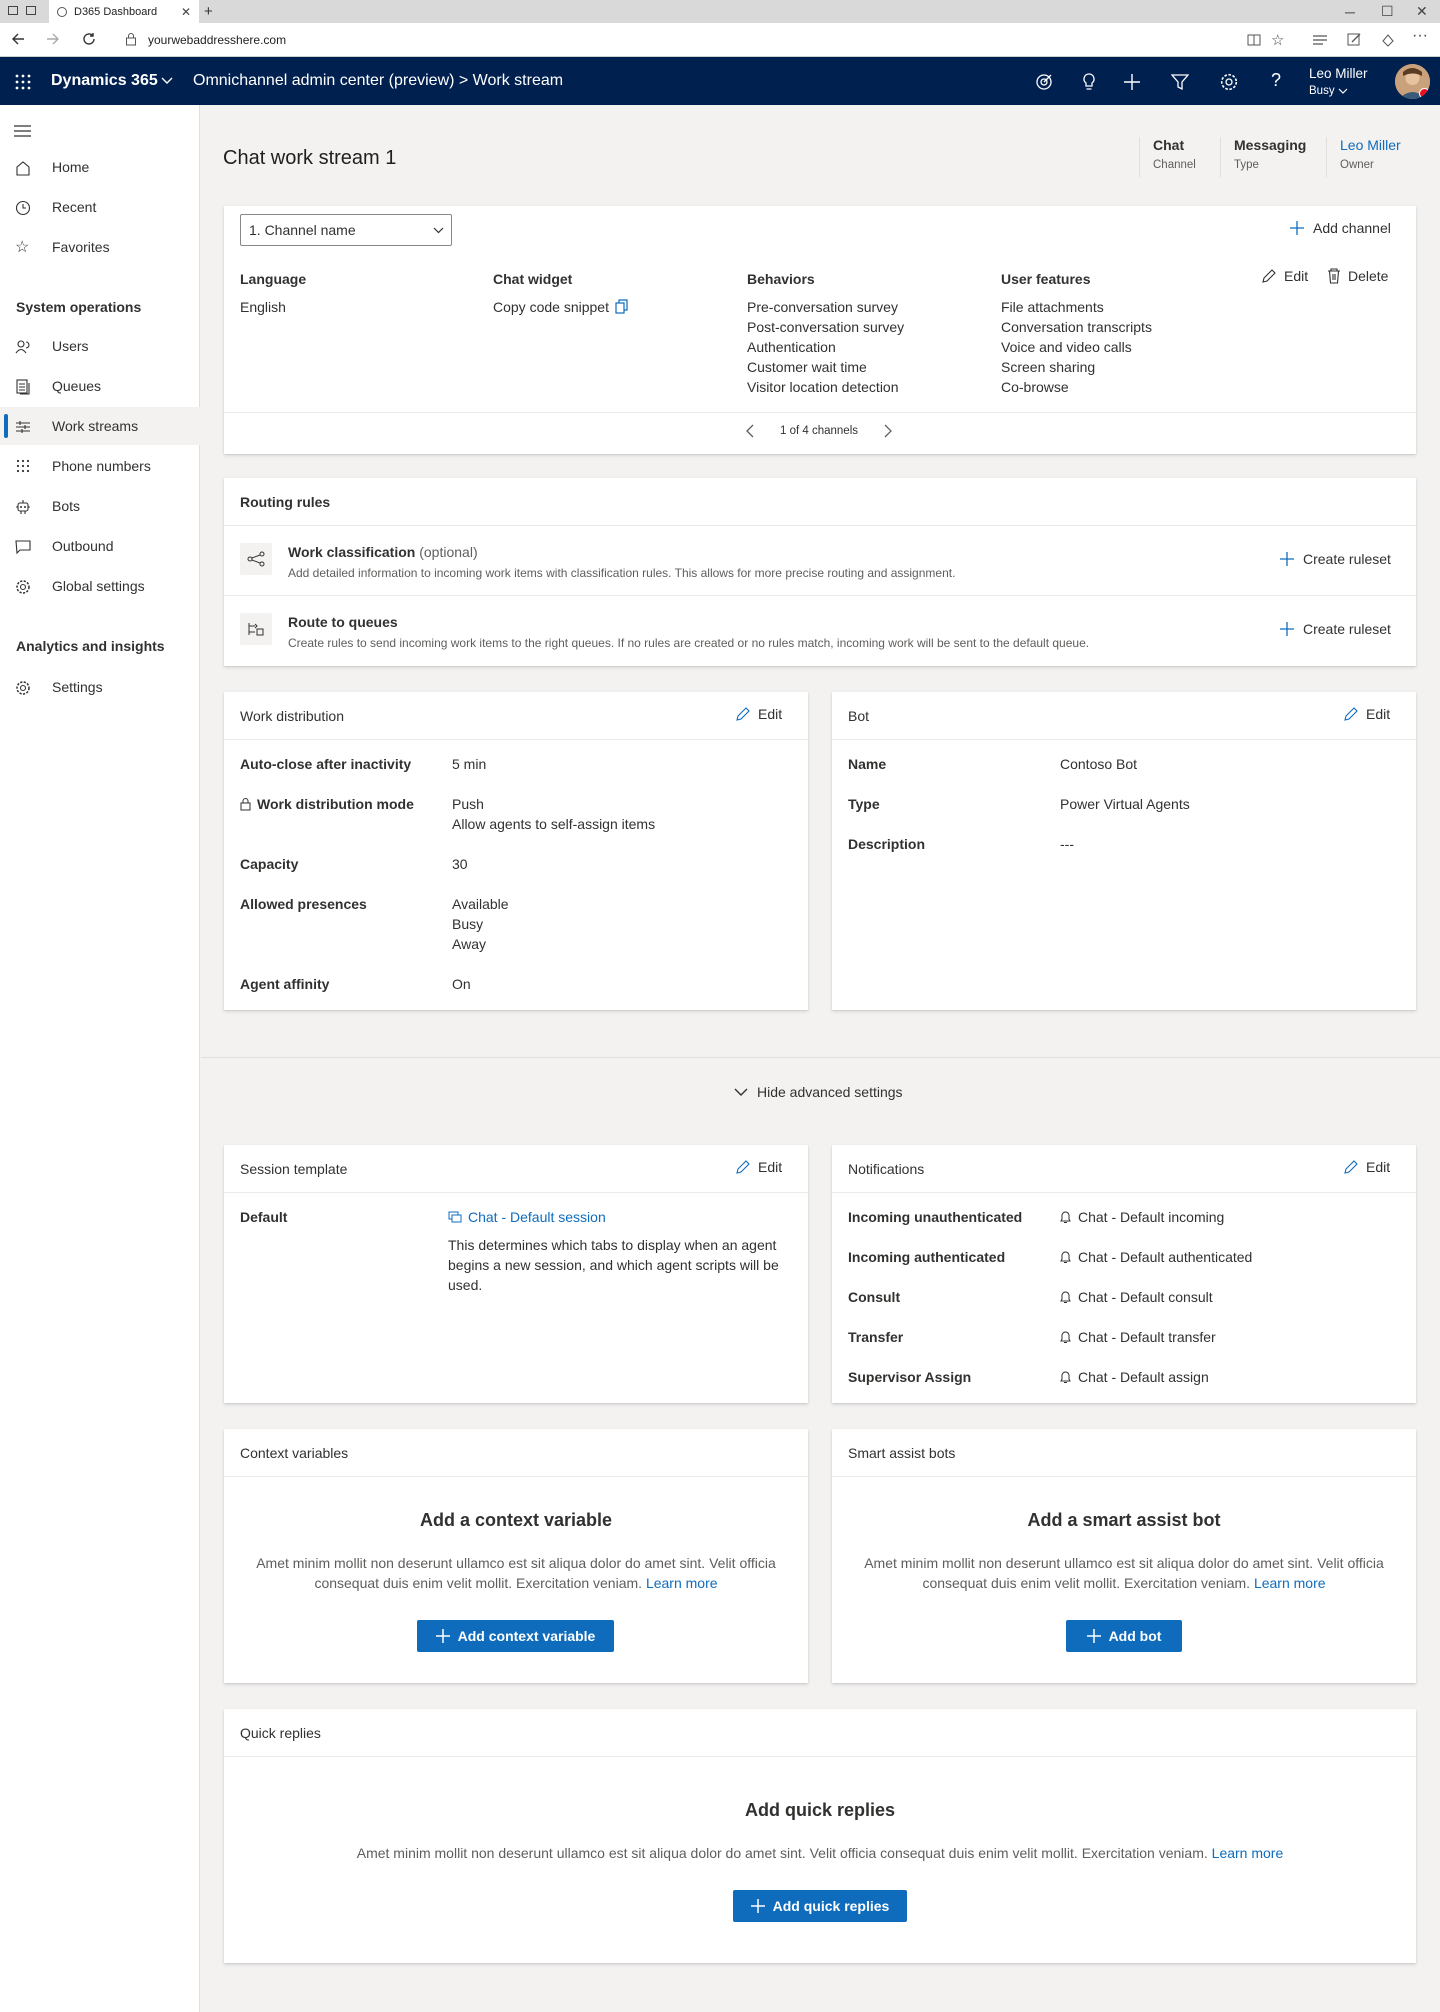  I want to click on owner-link: Leo Miller, so click(1378, 145).